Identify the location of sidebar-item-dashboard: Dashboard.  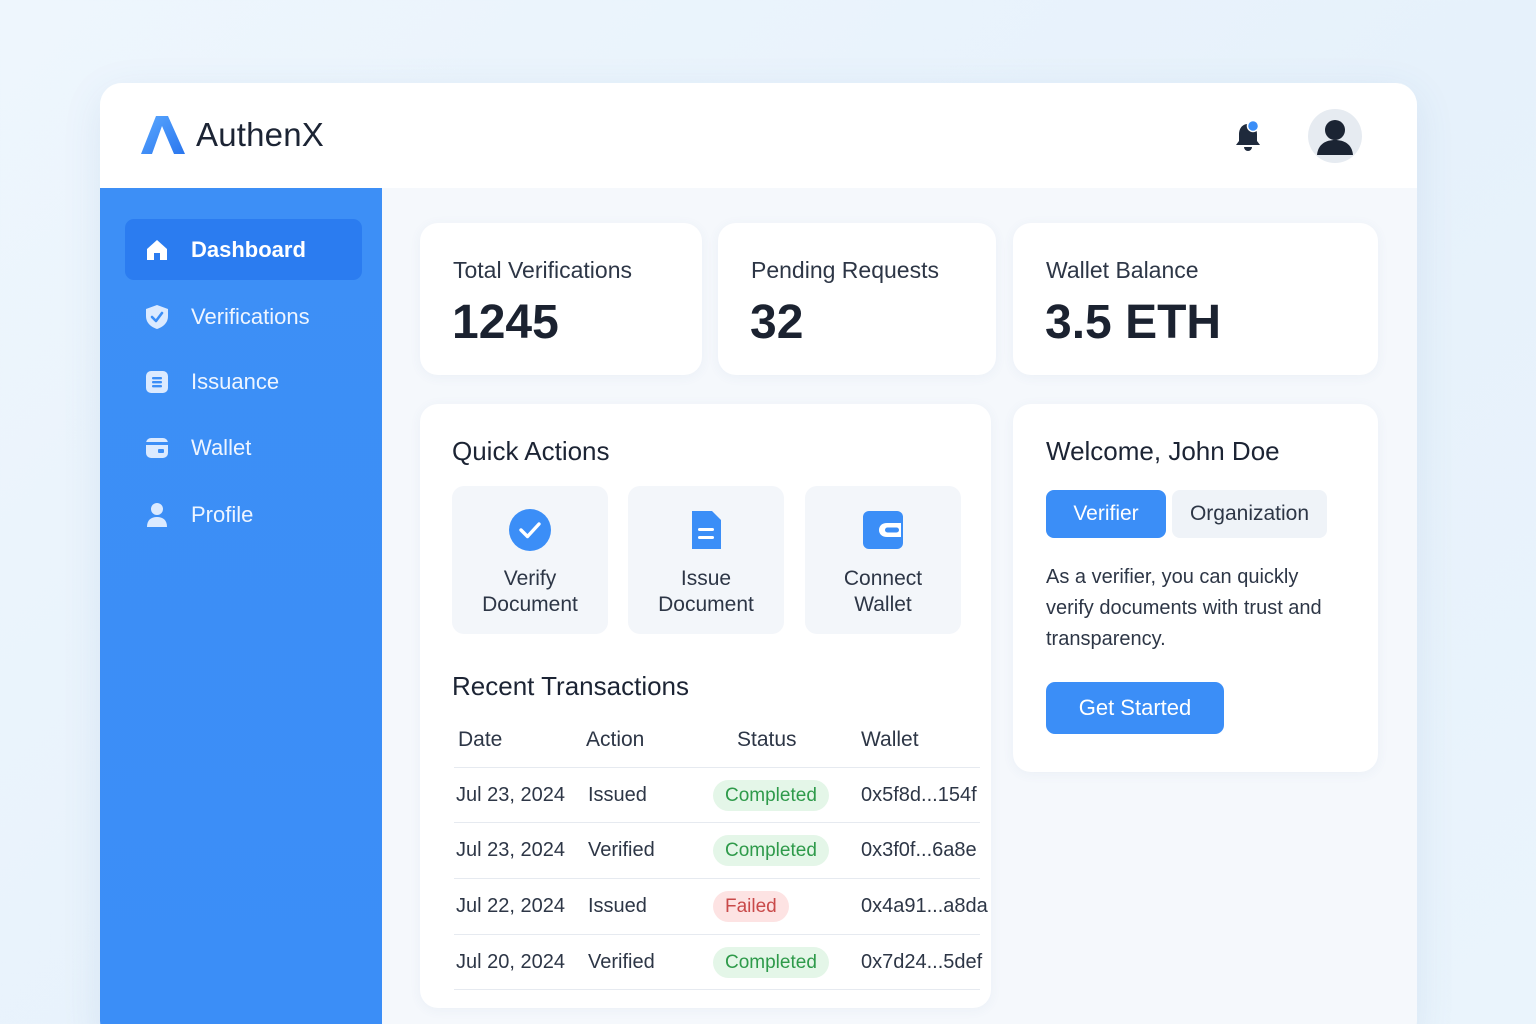
(243, 249).